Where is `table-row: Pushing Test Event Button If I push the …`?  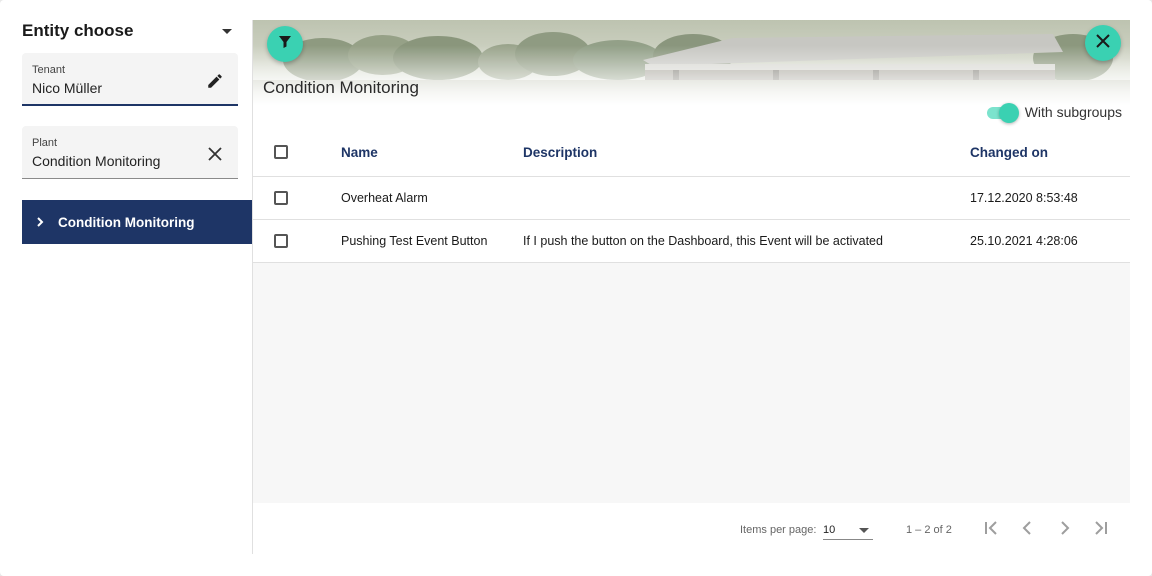 table-row: Pushing Test Event Button If I push the … is located at coordinates (691, 241).